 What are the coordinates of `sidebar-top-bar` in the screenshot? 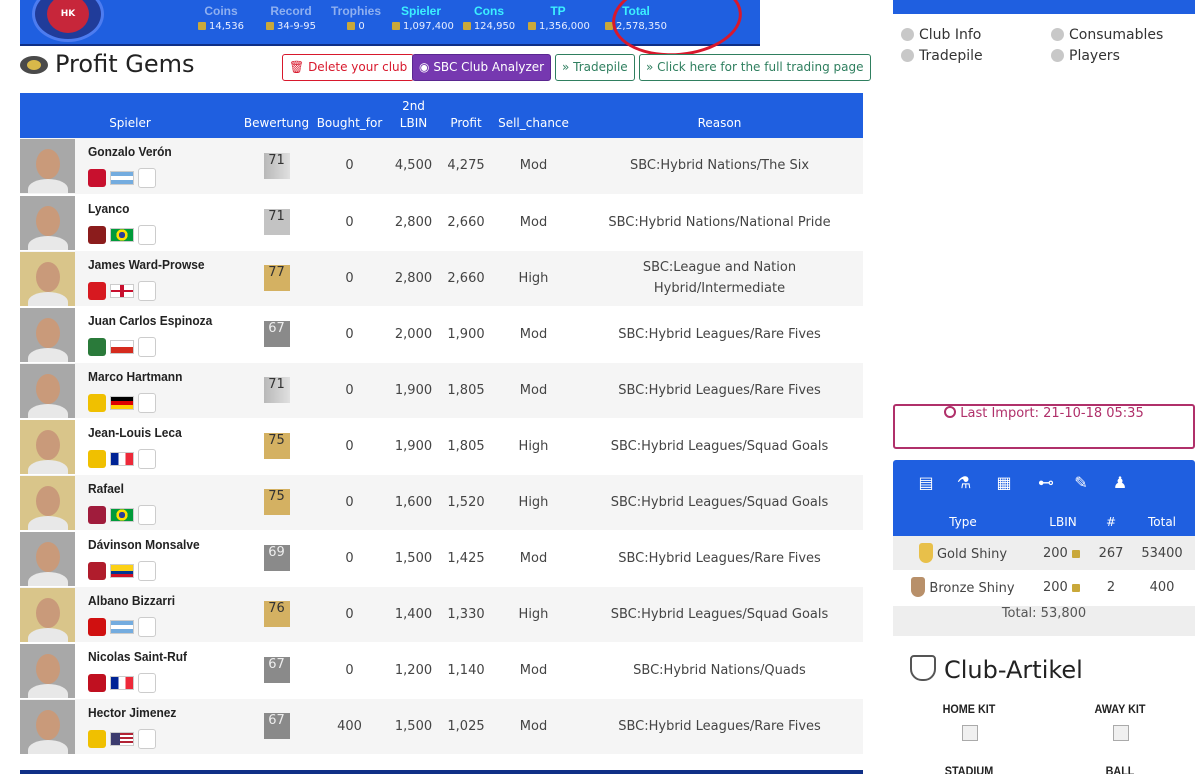 It's located at (1044, 7).